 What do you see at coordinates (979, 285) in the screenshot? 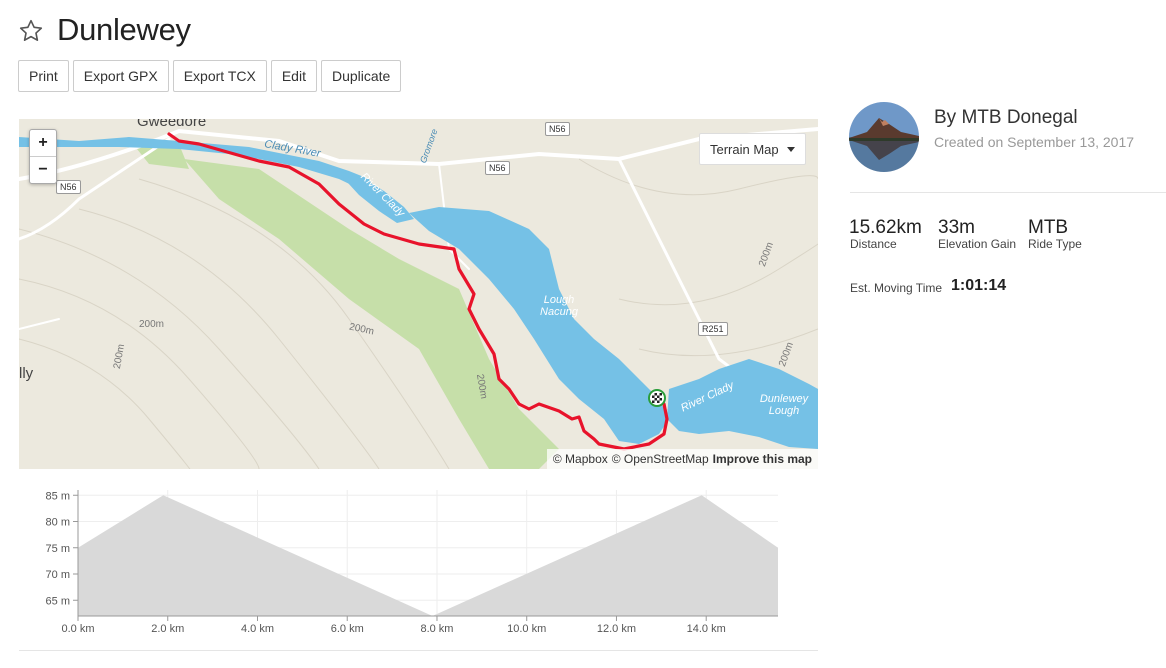
I see `moving-time-value: 1:01:14` at bounding box center [979, 285].